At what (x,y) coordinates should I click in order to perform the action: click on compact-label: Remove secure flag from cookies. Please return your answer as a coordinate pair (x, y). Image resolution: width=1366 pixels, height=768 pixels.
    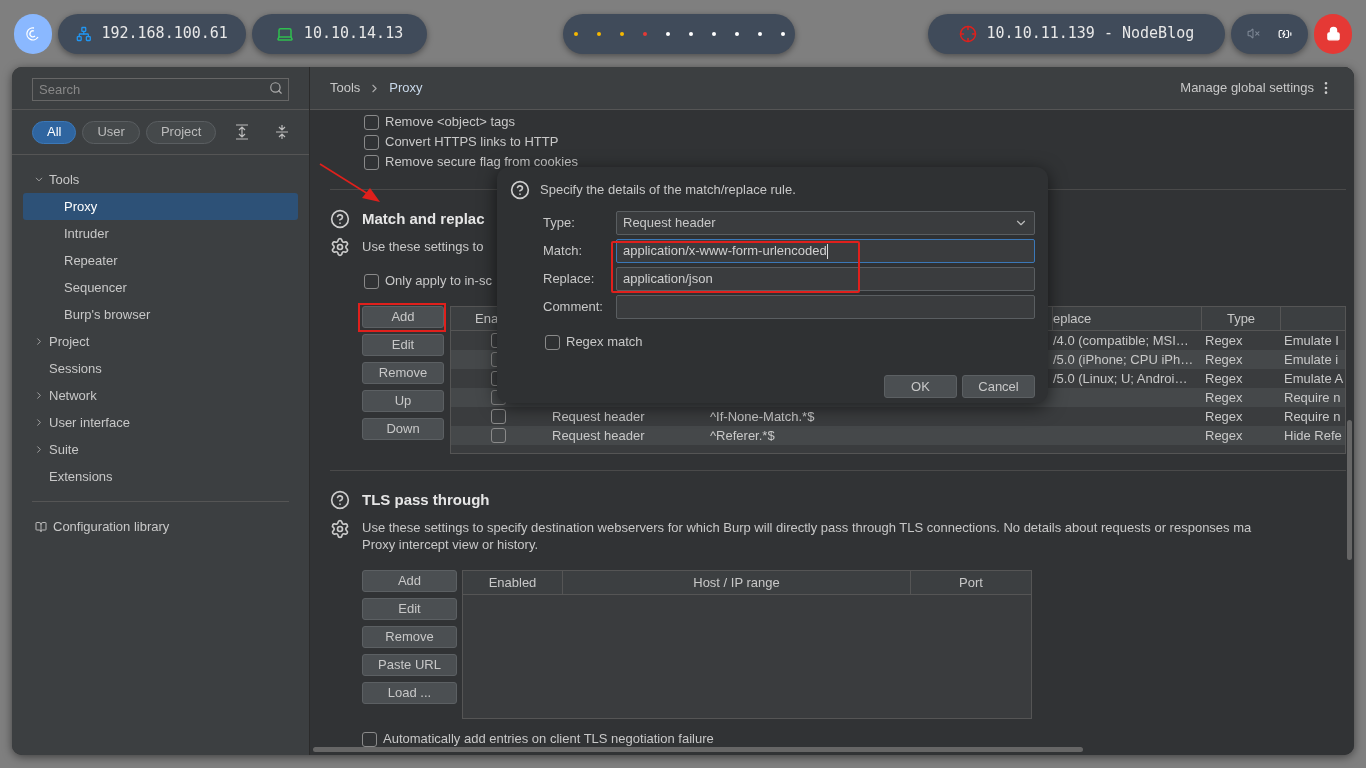
    Looking at the image, I should click on (481, 162).